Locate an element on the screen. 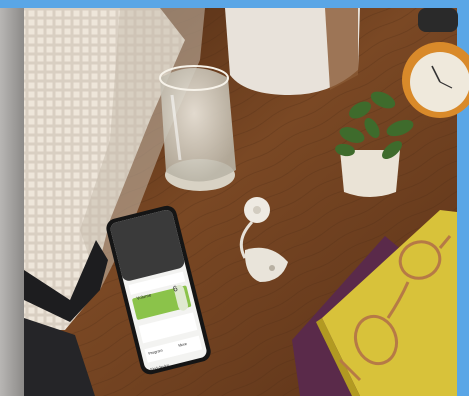 This screenshot has width=469, height=396. wall is located at coordinates (12, 202).